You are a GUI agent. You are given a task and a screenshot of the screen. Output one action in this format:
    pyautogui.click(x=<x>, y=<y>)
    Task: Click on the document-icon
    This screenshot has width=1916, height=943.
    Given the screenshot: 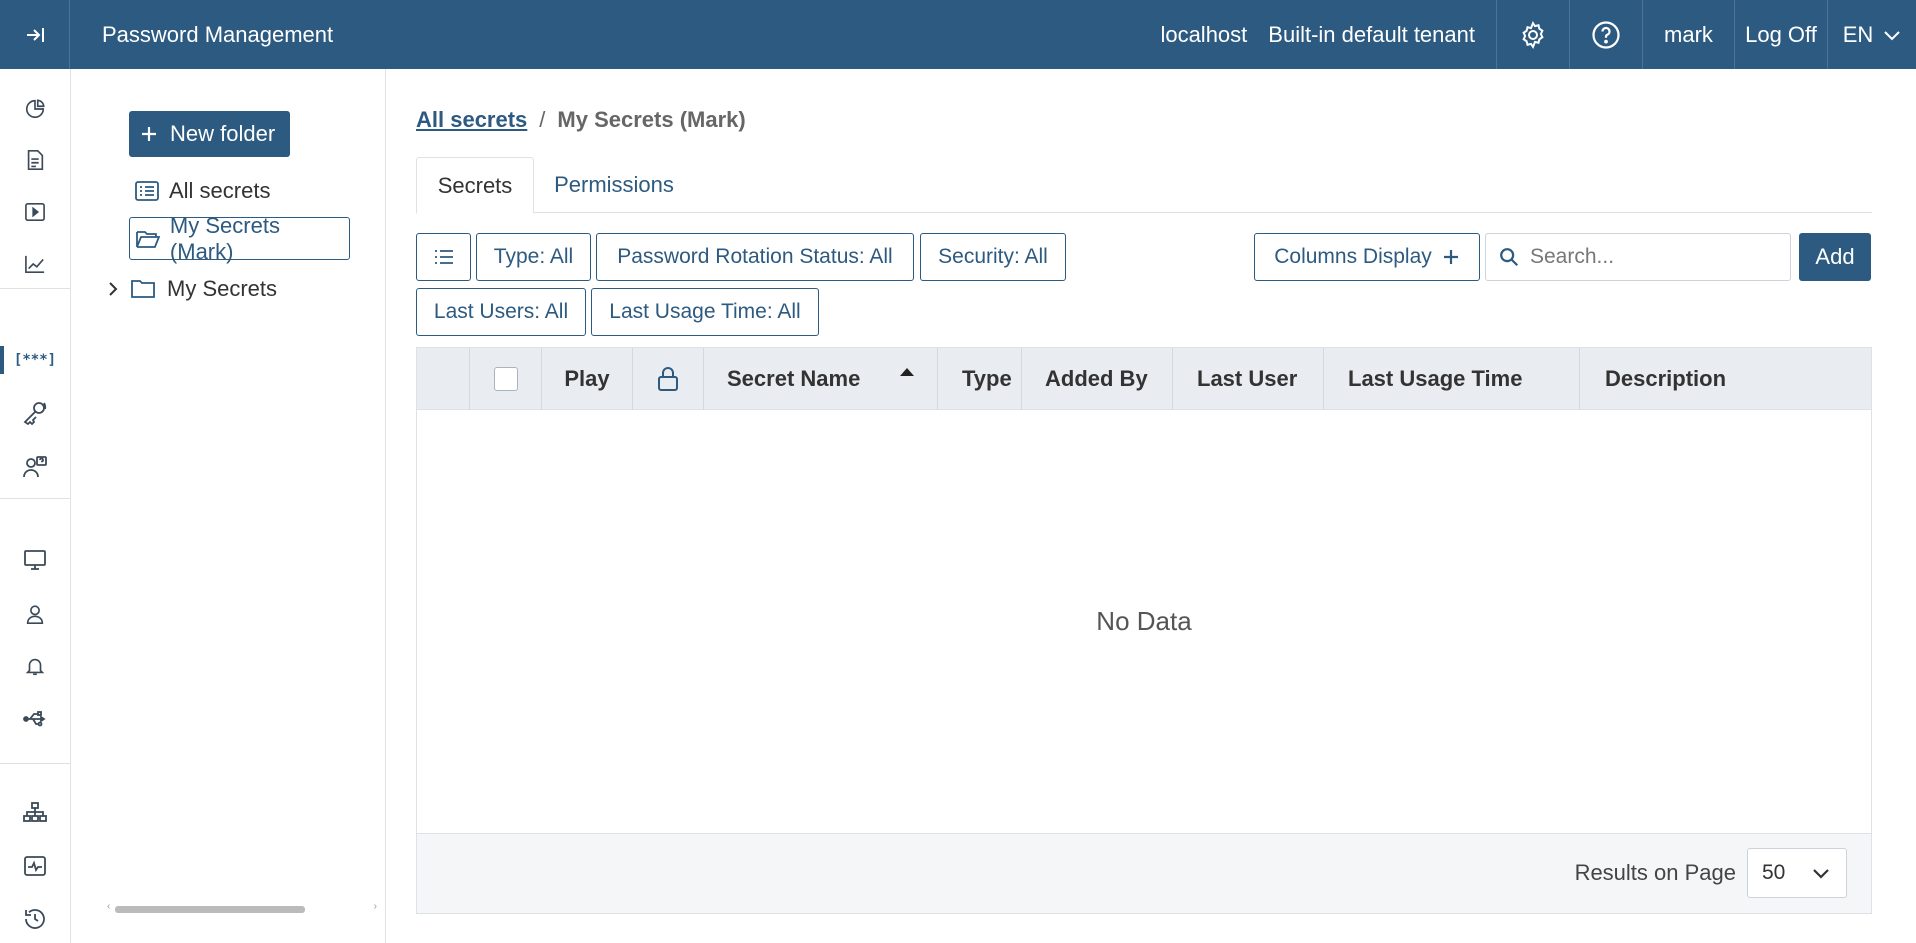 What is the action you would take?
    pyautogui.click(x=35, y=160)
    